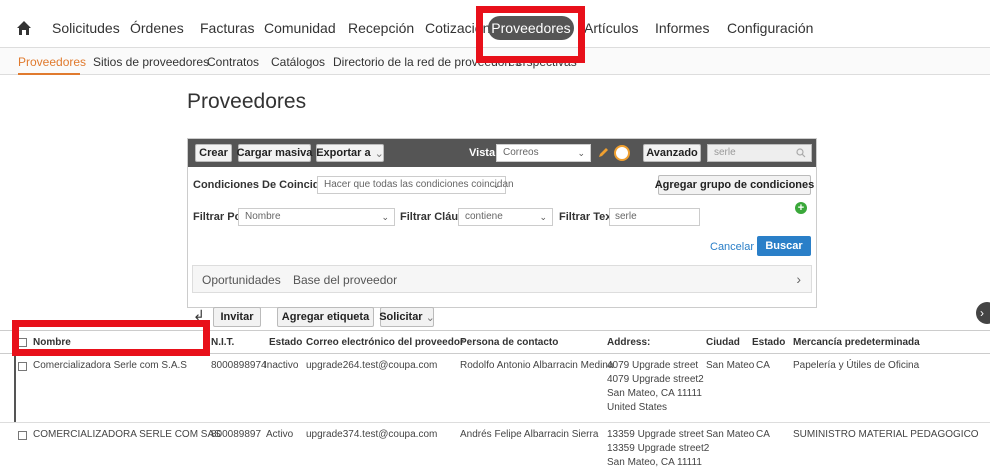 This screenshot has width=990, height=468. I want to click on agregar-grupo-button: Agregar grupo de condiciones, so click(734, 185).